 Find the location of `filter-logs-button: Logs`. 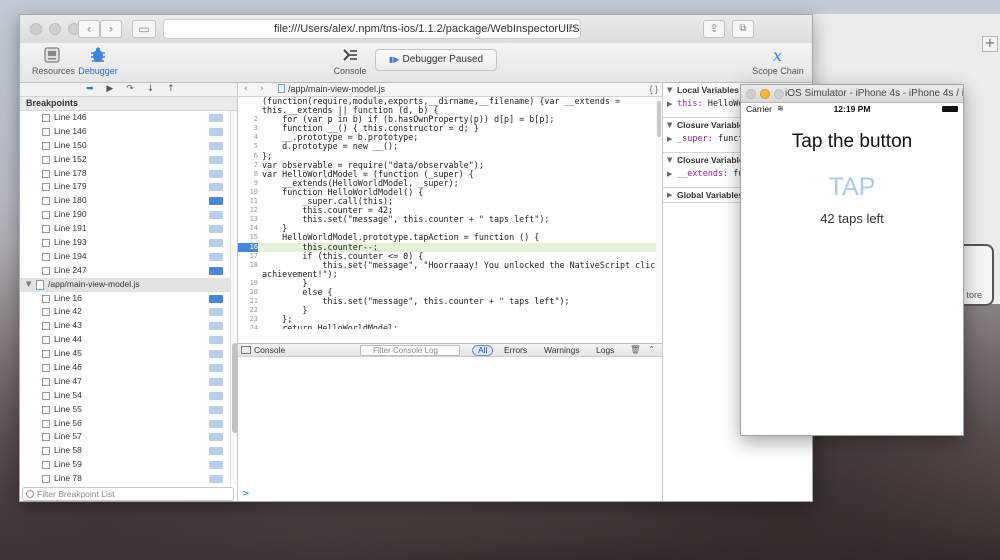

filter-logs-button: Logs is located at coordinates (605, 350).